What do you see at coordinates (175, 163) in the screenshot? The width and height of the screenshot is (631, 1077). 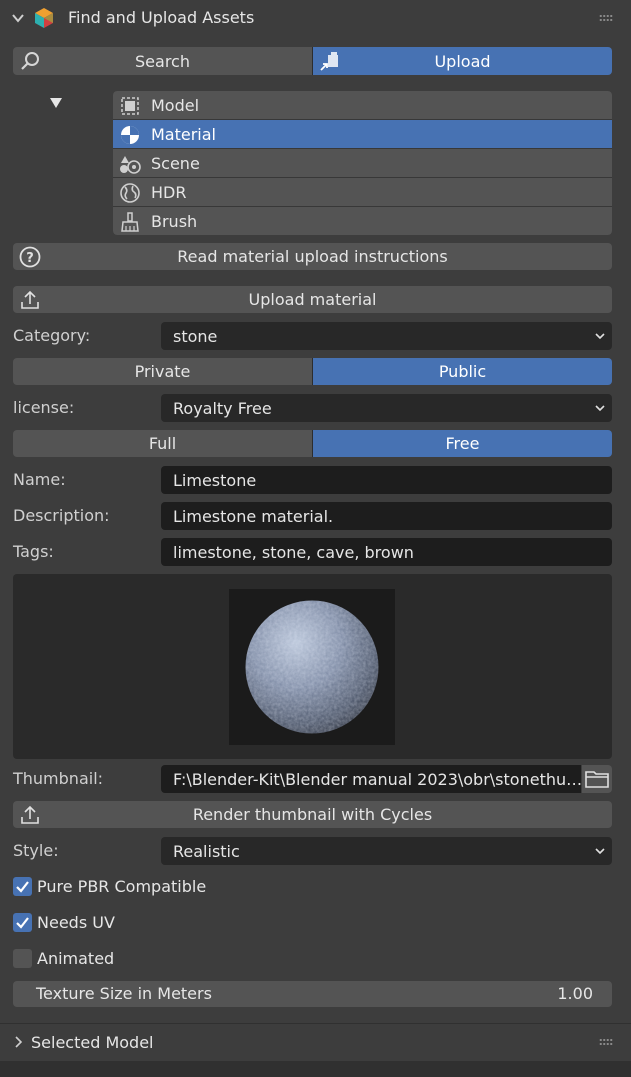 I see `asset-type-label: Scene` at bounding box center [175, 163].